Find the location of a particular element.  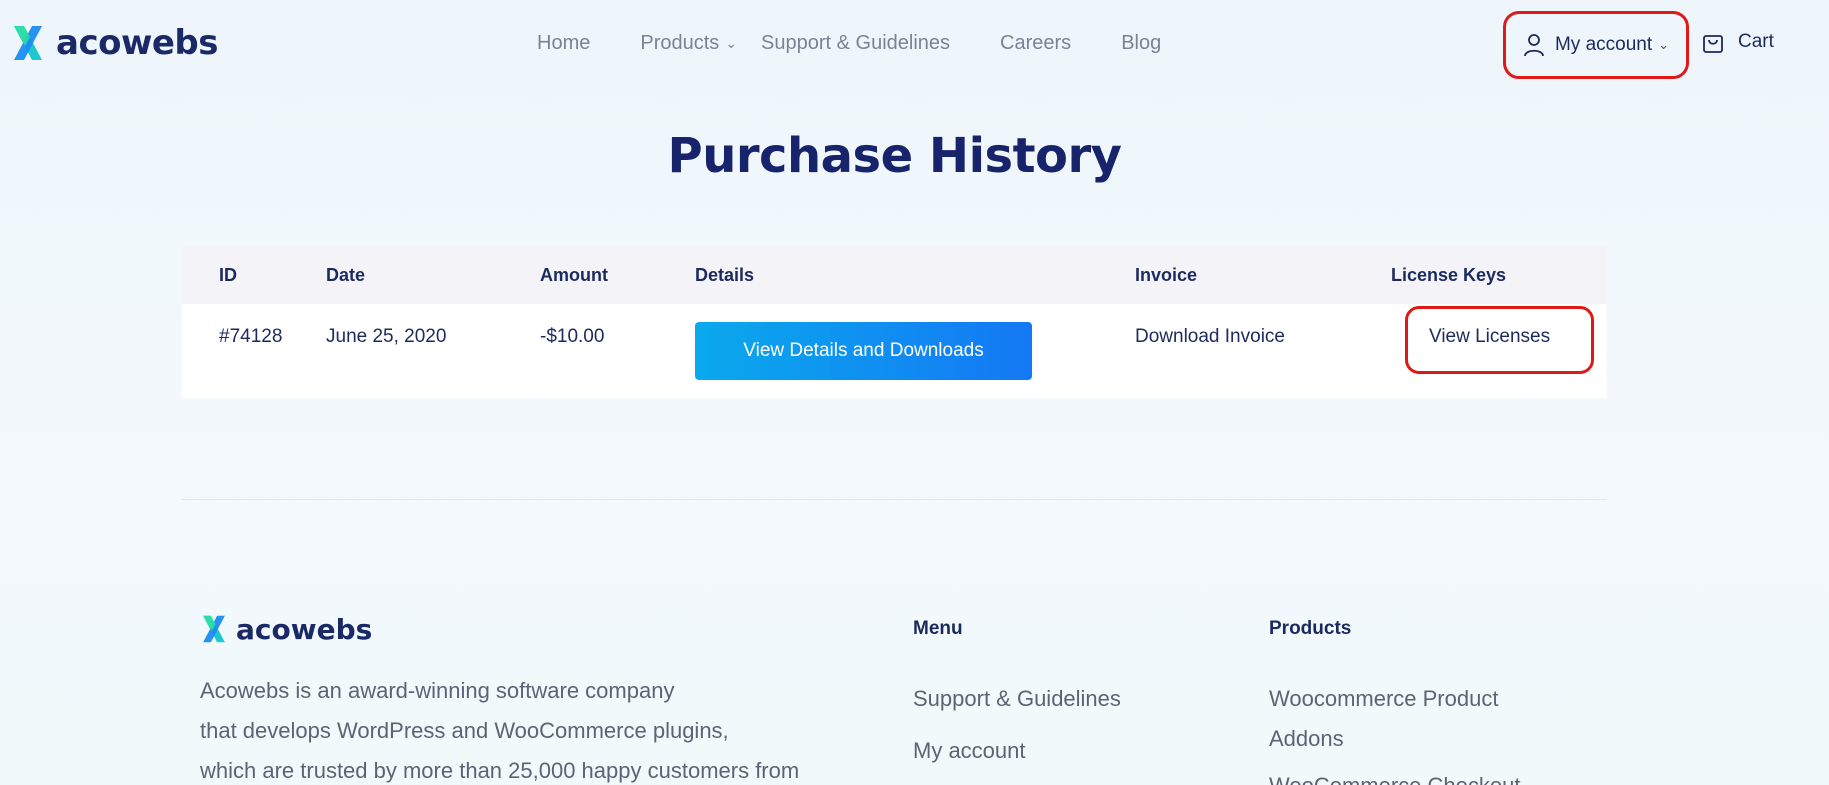

cart-label: Cart is located at coordinates (1756, 41).